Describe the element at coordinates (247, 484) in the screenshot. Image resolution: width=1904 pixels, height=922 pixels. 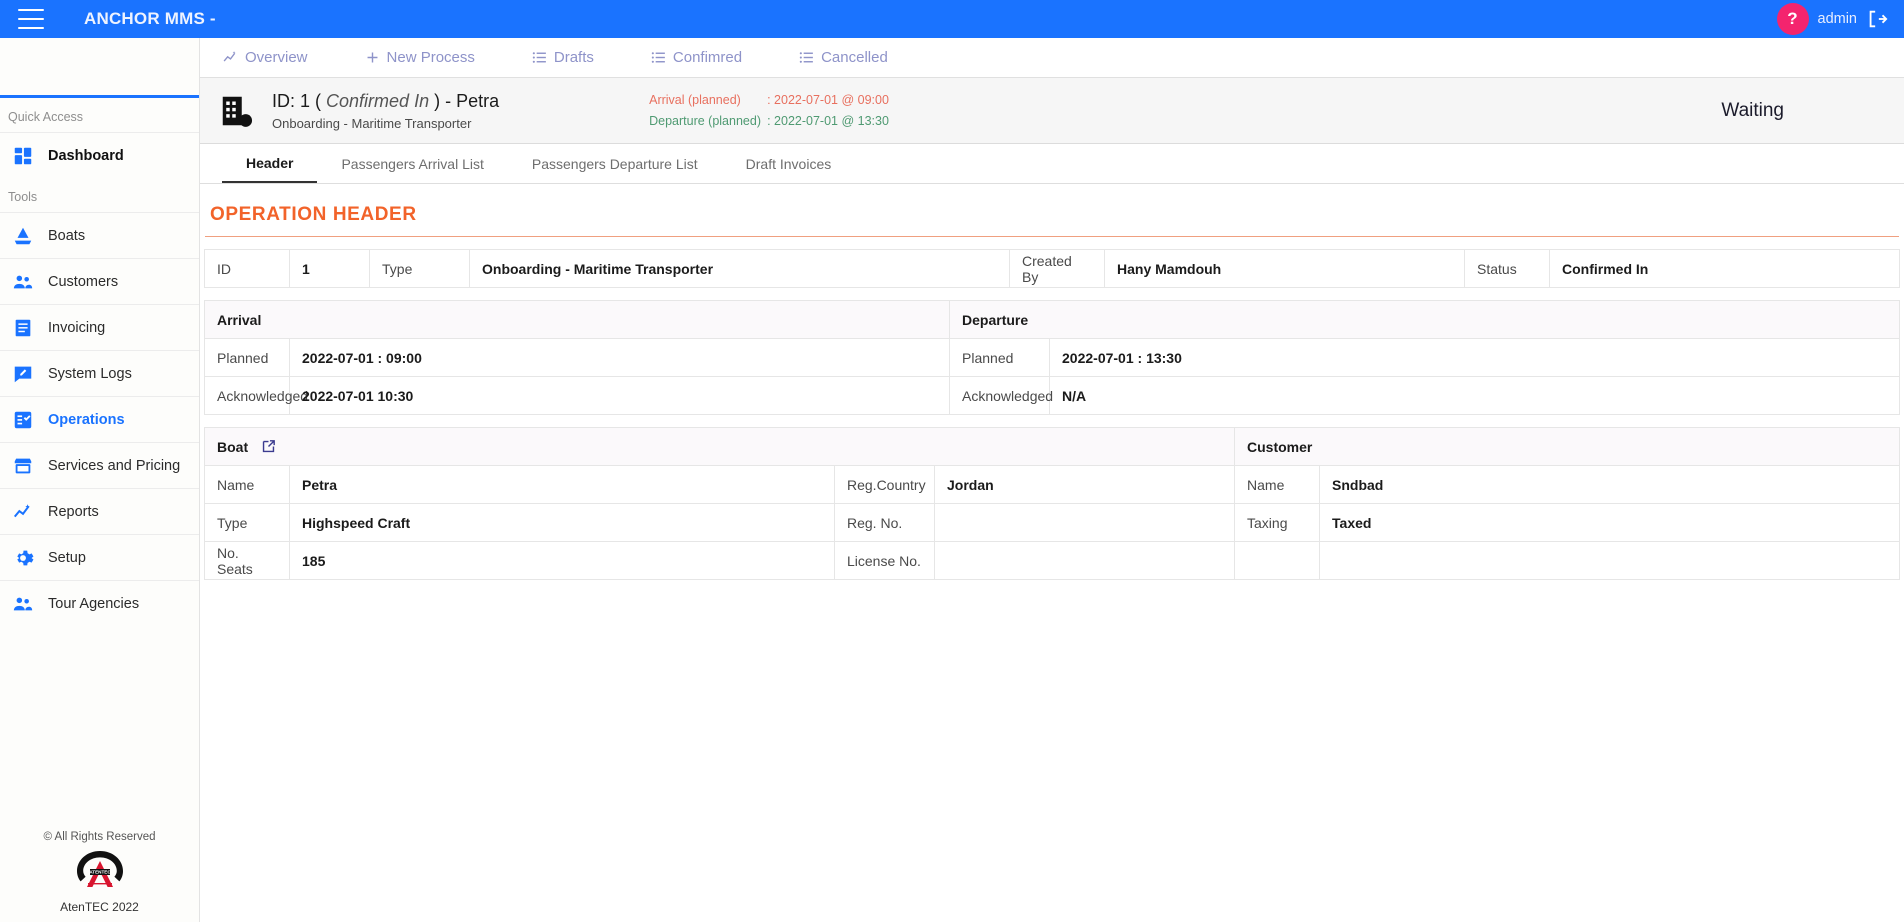
I see `boat-name-label: Name` at that location.